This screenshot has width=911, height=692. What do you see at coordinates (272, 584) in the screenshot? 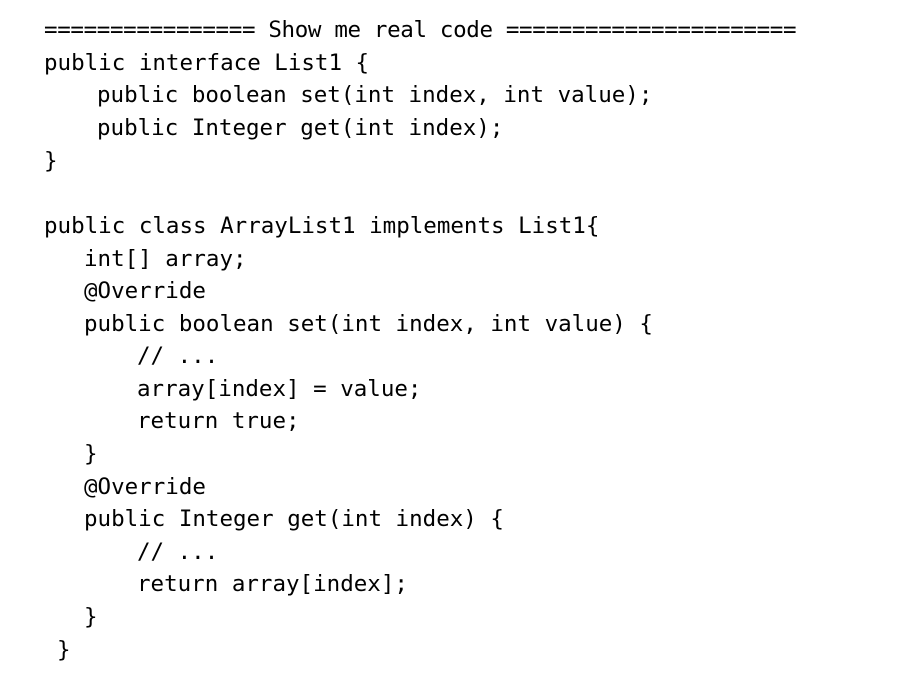
I see `code-line-return-array-value: return array[index];` at bounding box center [272, 584].